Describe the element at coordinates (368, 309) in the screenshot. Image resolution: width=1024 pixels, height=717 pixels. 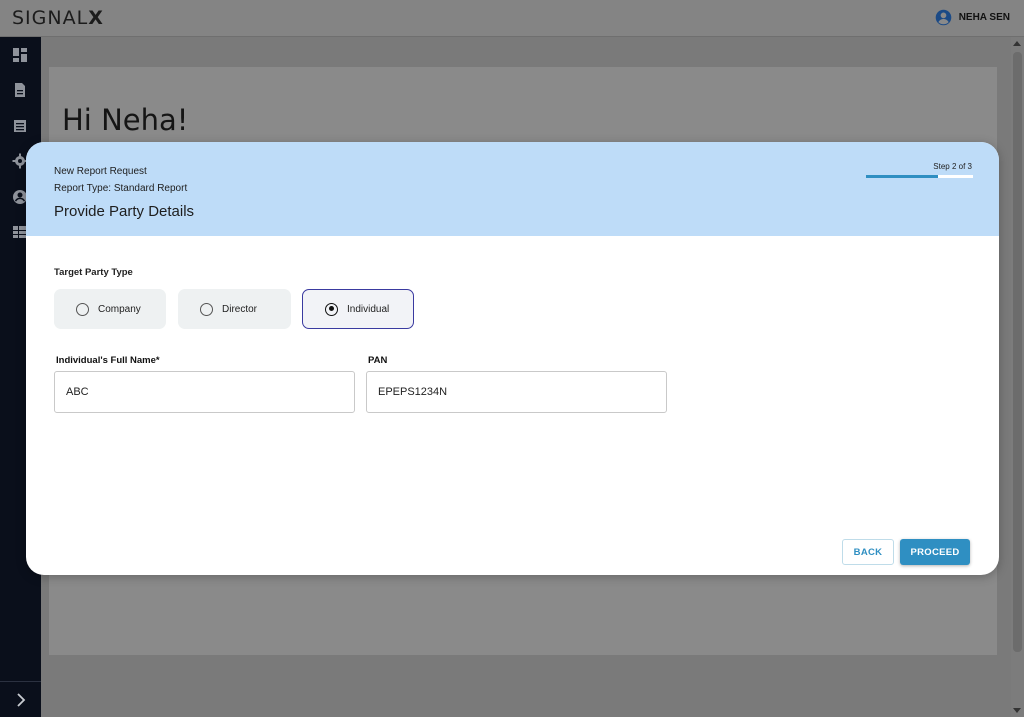
I see `radio-label: Individual` at that location.